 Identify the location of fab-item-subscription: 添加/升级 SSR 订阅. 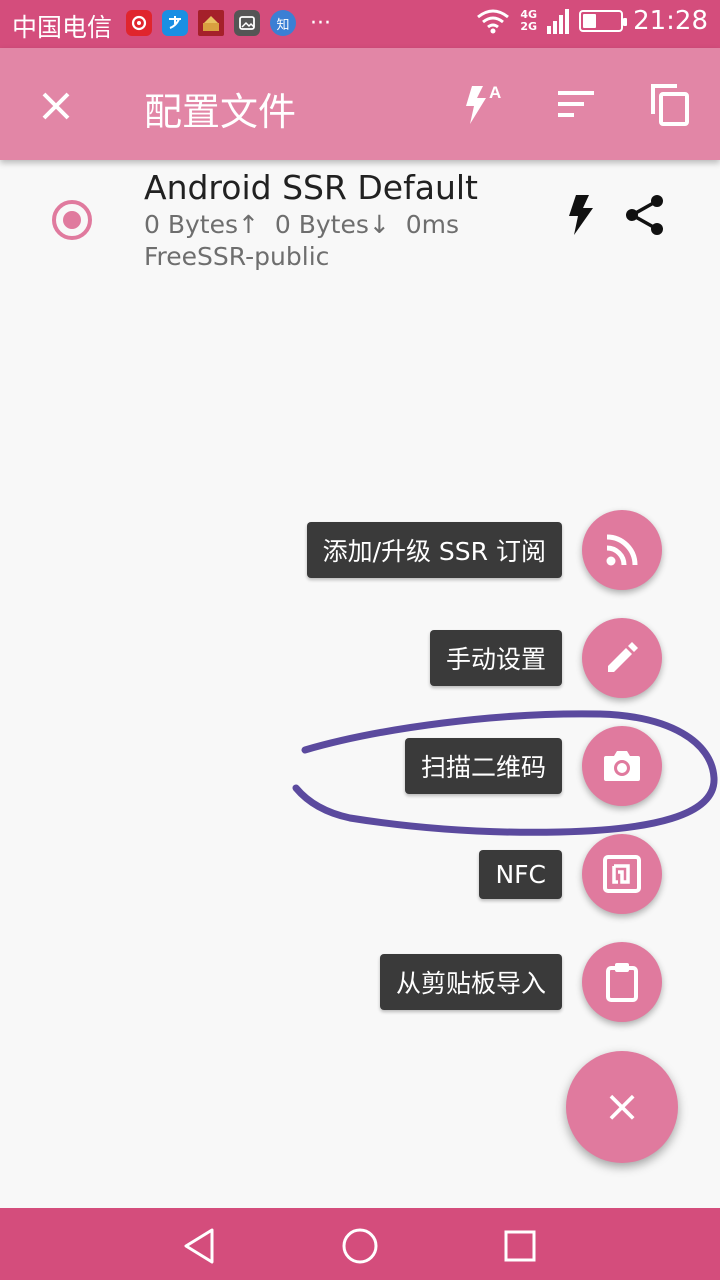
(484, 550).